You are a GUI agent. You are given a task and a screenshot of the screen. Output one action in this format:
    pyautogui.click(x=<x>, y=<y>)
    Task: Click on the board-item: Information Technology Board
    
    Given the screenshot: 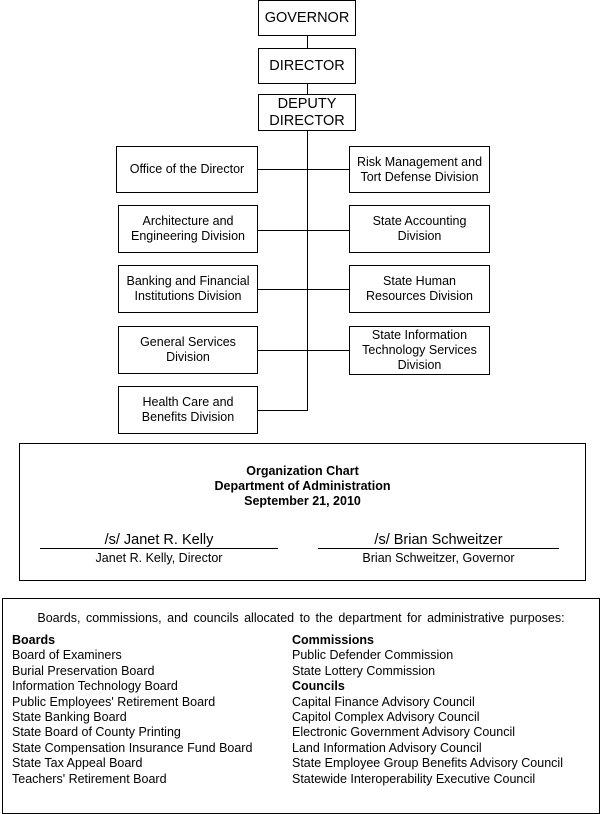 What is the action you would take?
    pyautogui.click(x=95, y=686)
    